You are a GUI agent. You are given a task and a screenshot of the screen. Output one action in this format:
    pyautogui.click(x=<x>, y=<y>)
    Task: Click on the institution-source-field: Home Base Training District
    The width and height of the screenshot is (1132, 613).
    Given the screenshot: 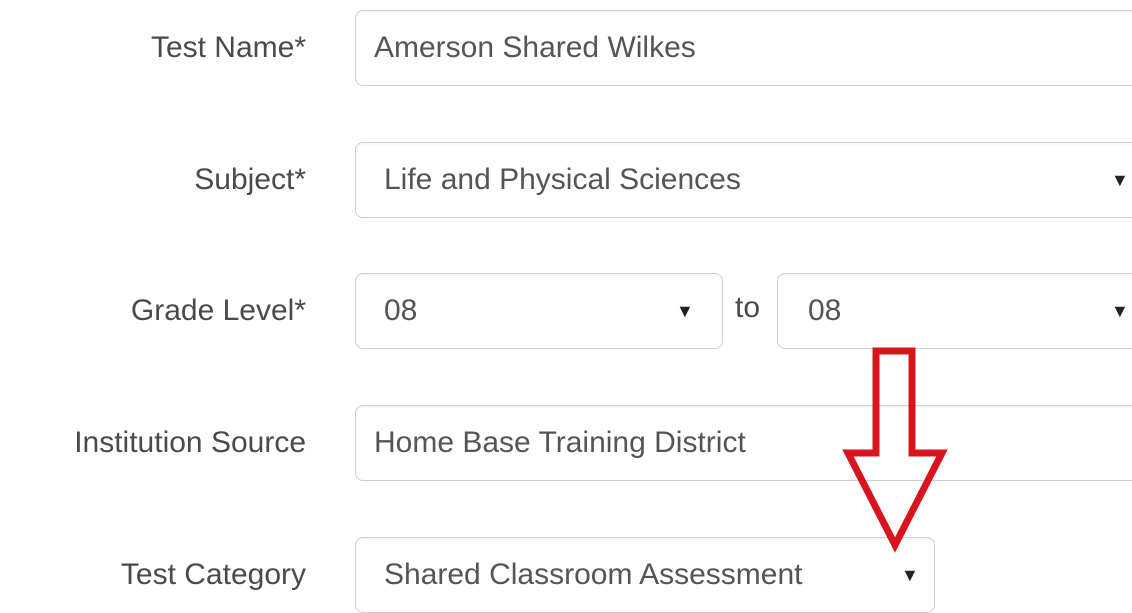 What is the action you would take?
    pyautogui.click(x=743, y=443)
    